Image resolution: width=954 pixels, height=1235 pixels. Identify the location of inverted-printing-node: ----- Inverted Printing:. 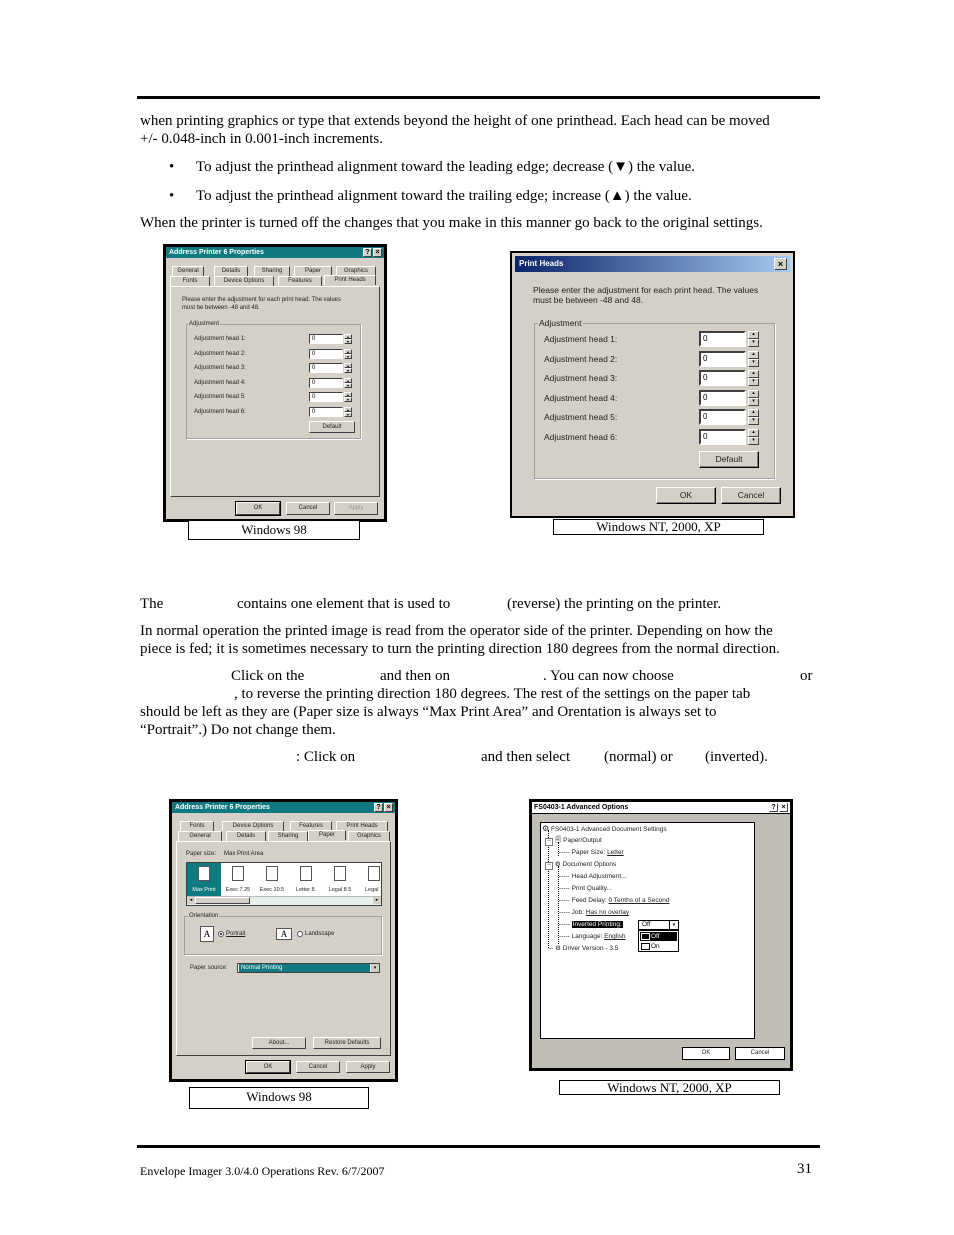
(591, 925).